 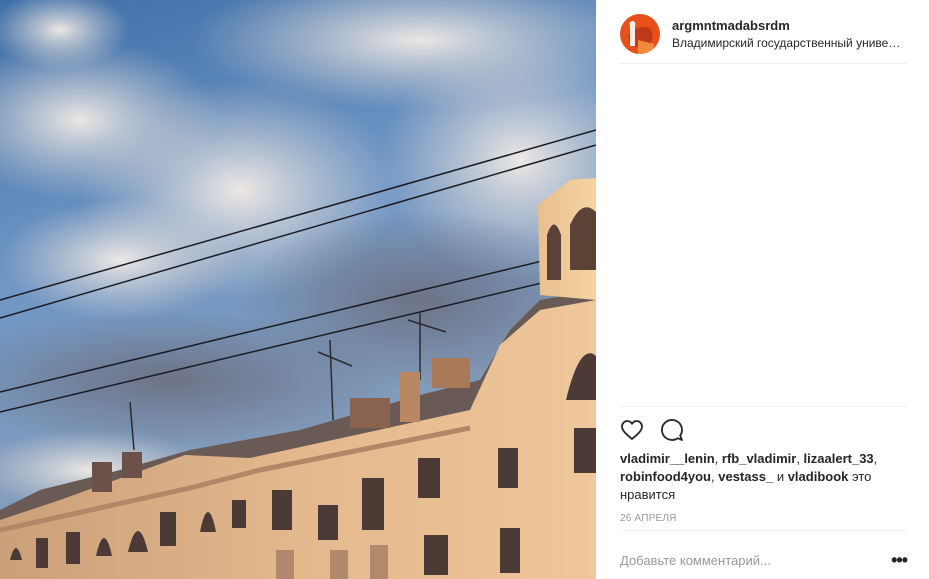 I want to click on liker-link: vladimir__lenin, so click(x=667, y=458).